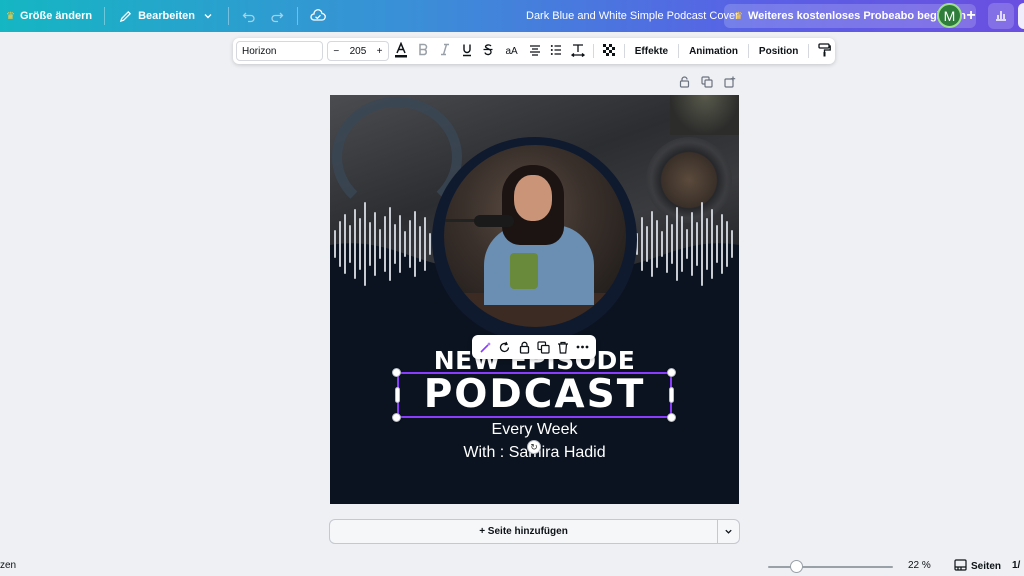 The image size is (1024, 576). What do you see at coordinates (534, 347) in the screenshot?
I see `element-context-menu` at bounding box center [534, 347].